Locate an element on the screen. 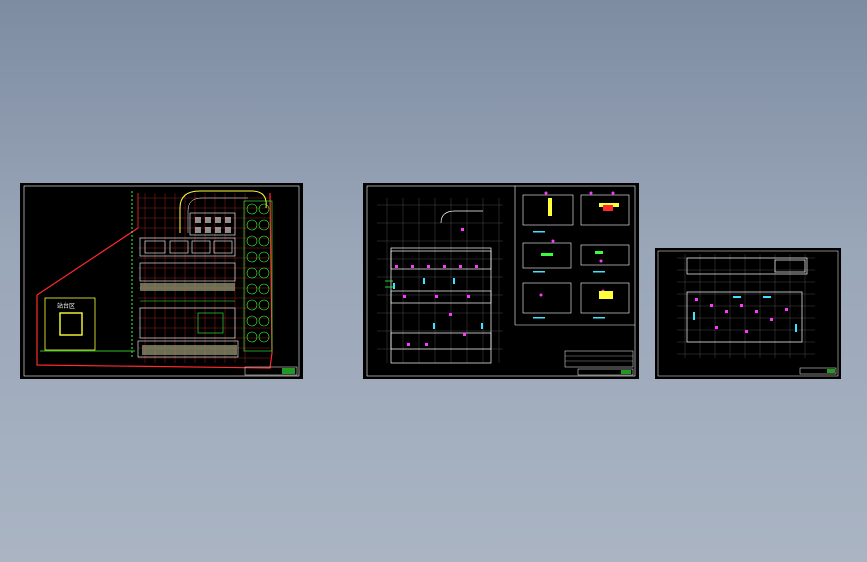  floor-plan-small-drawing is located at coordinates (748, 313).